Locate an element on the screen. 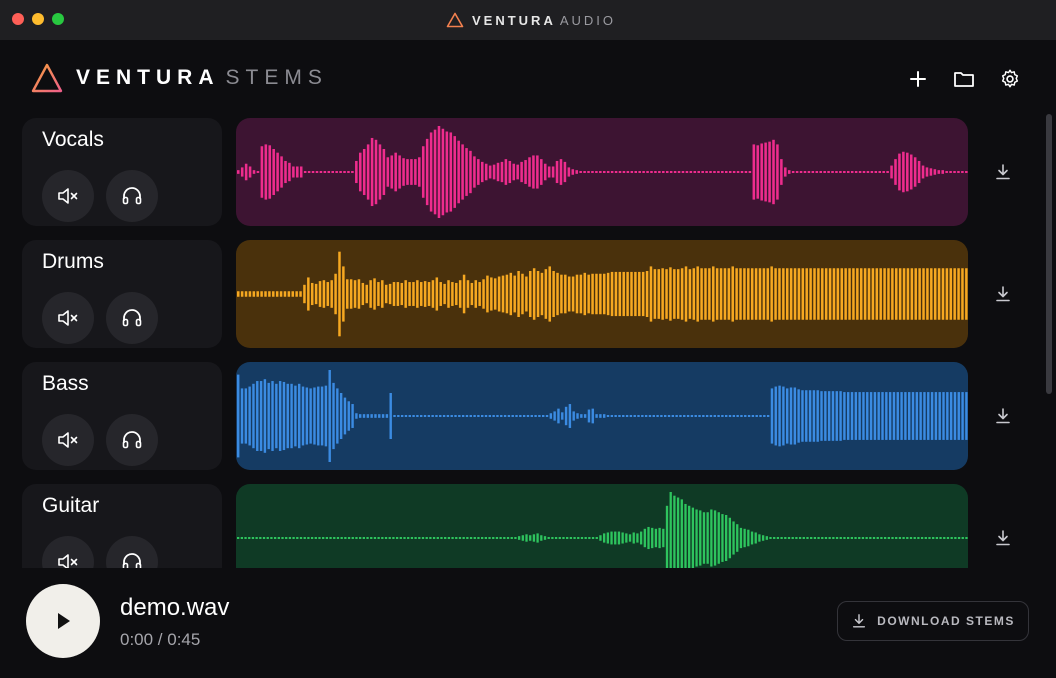  close-window-button is located at coordinates (18, 19).